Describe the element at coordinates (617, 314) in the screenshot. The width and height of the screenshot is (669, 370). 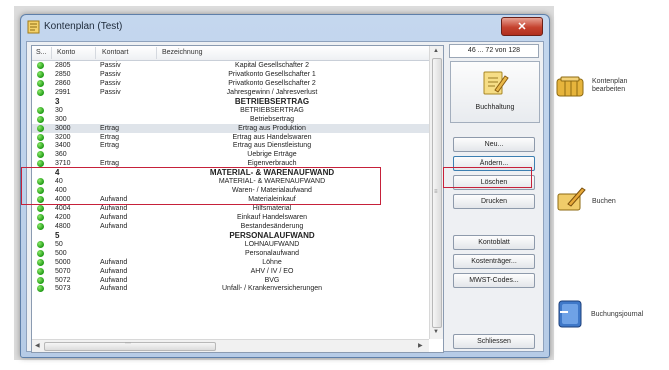
I see `shortcut-label: Buchungsjournal` at that location.